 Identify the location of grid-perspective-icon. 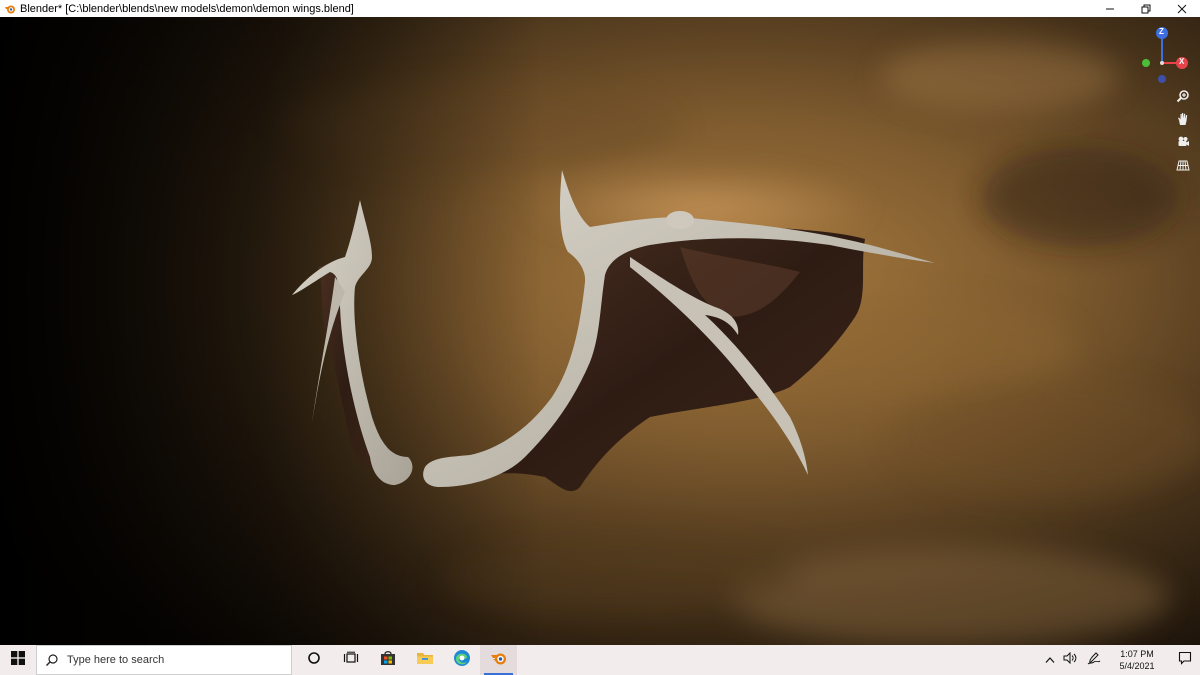
(1183, 167).